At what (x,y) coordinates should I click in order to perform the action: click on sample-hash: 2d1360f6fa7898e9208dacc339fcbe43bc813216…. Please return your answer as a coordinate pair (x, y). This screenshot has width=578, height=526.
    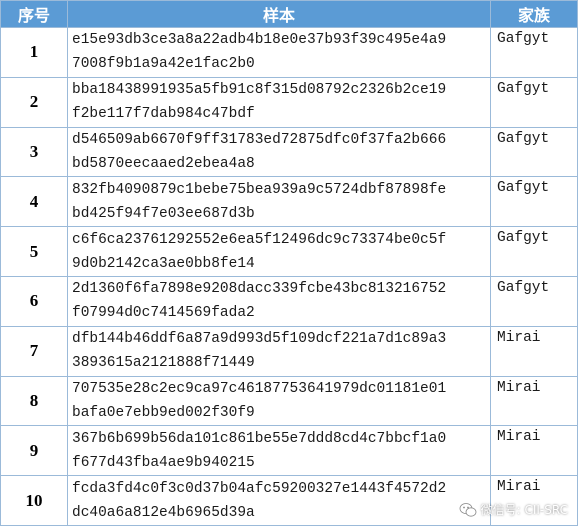
    Looking at the image, I should click on (279, 301).